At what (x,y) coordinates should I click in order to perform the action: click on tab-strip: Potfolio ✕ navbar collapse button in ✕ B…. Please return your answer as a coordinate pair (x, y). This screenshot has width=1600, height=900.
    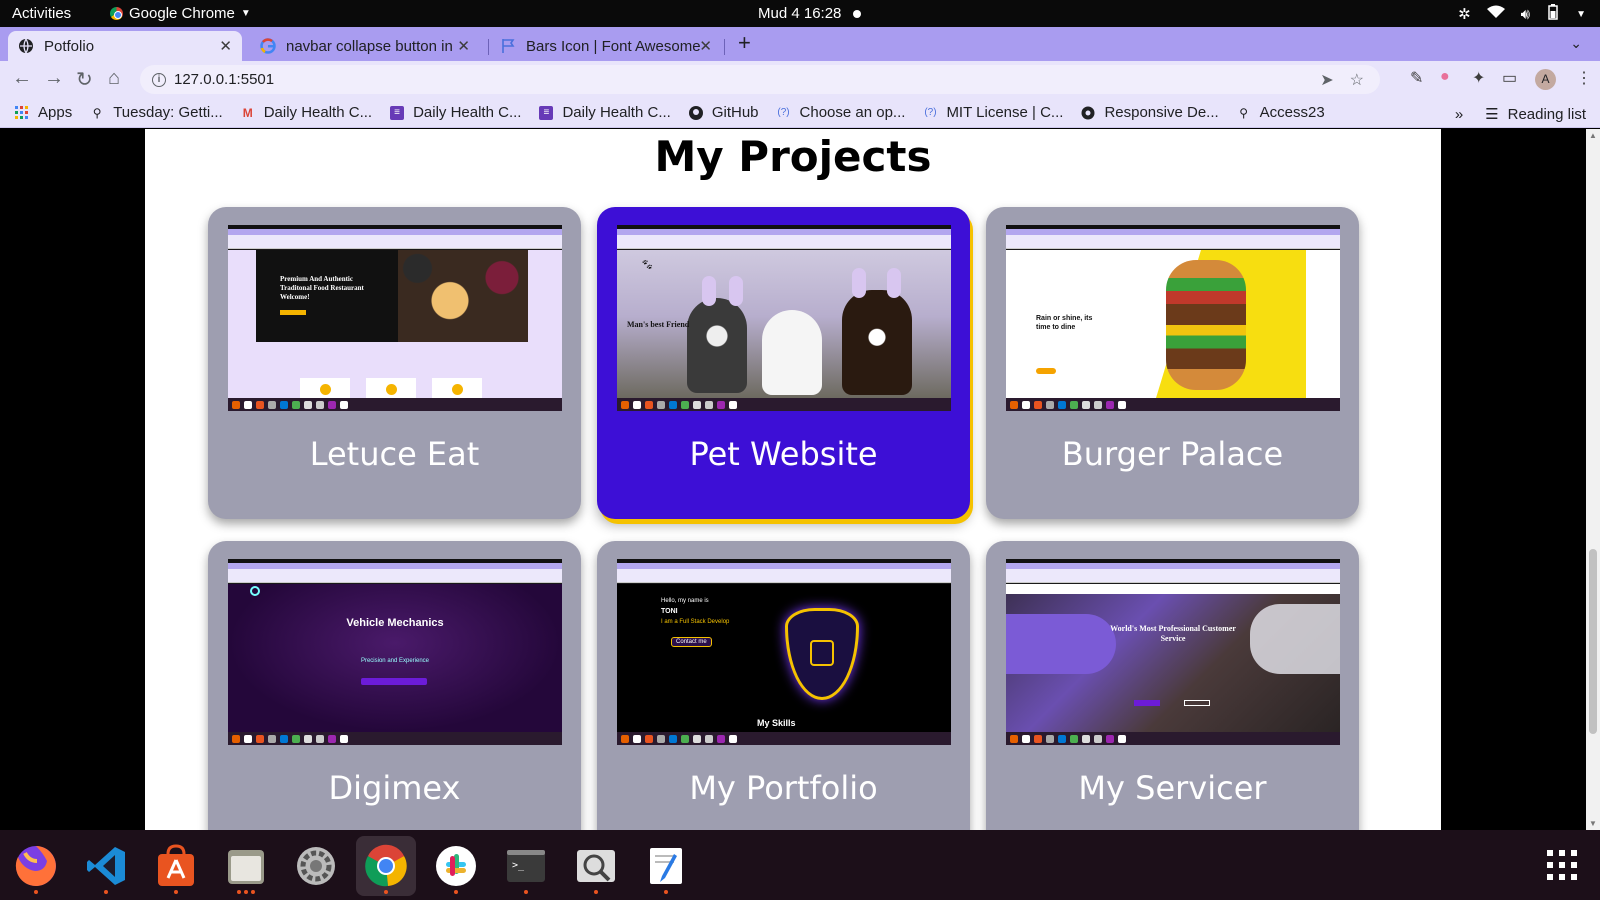
    Looking at the image, I should click on (800, 44).